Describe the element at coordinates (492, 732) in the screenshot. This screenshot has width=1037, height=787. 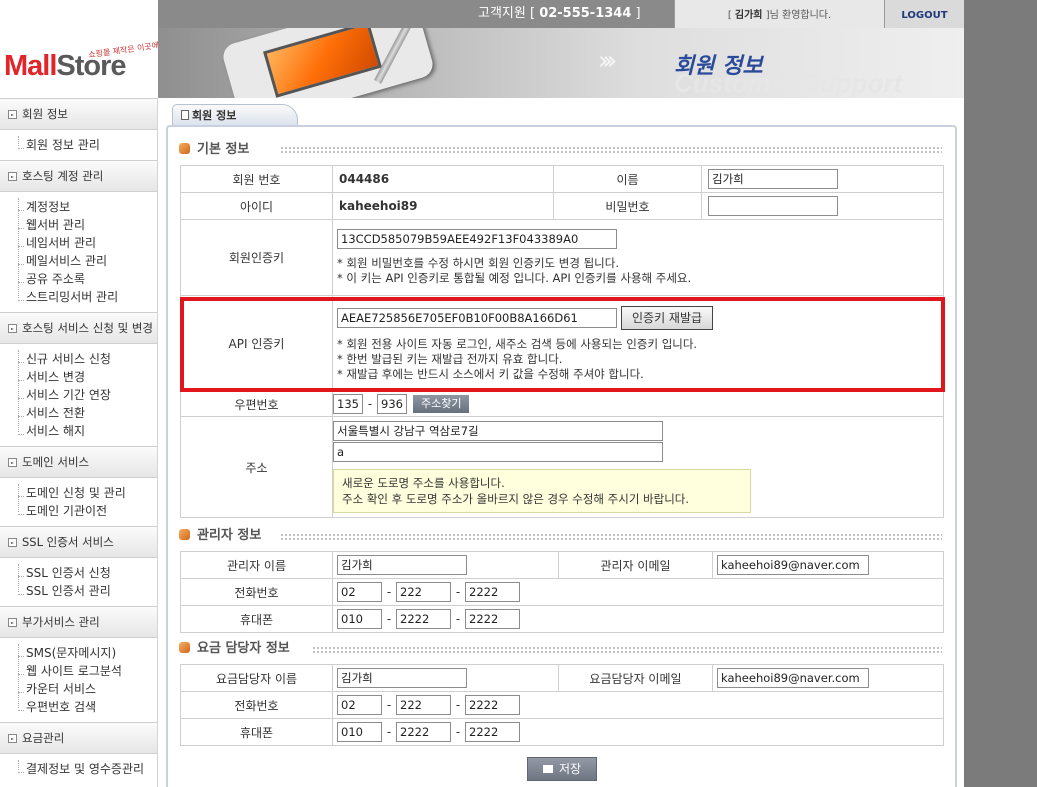
I see `billing-mobile-3: 2222` at that location.